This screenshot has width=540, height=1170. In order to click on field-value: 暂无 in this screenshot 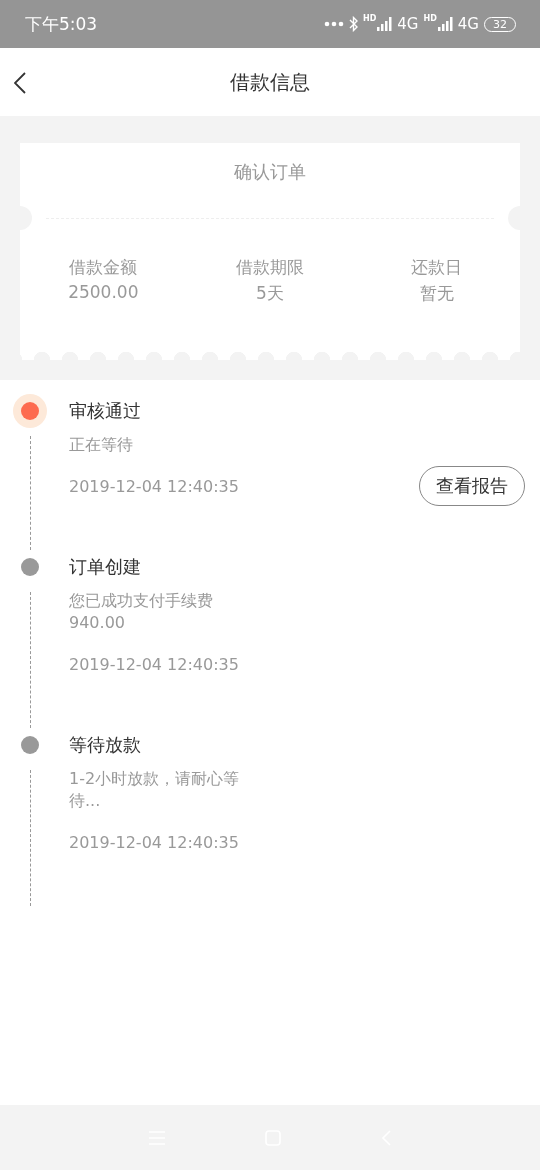, I will do `click(436, 293)`.